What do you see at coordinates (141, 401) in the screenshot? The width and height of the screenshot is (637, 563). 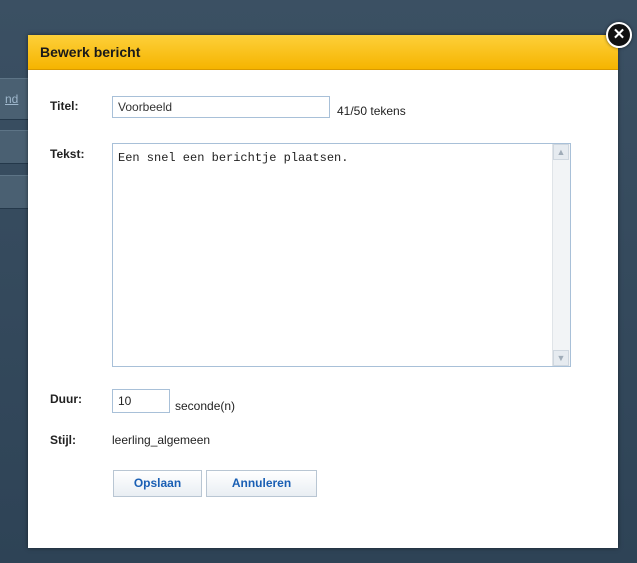 I see `duration-input` at bounding box center [141, 401].